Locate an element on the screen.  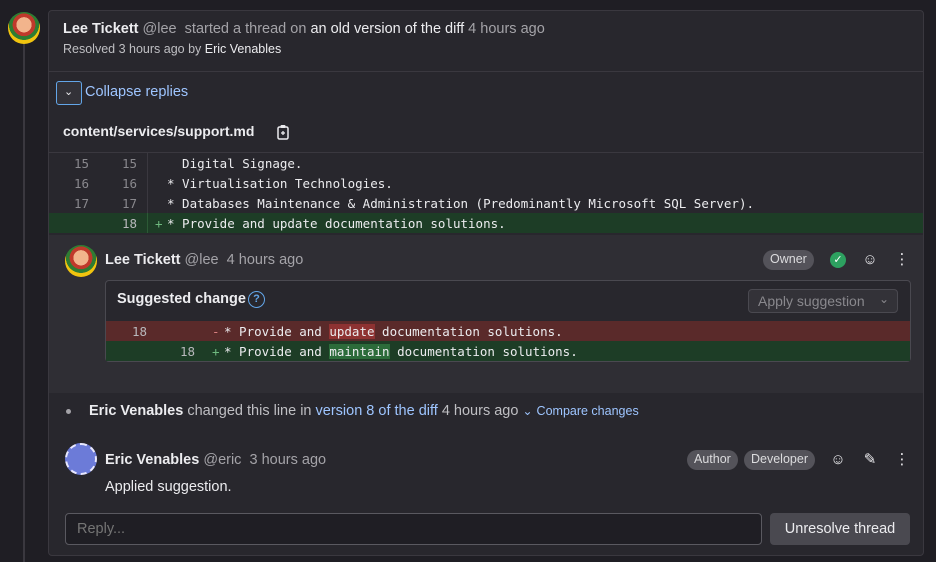
new-line-number: 15 is located at coordinates (117, 163).